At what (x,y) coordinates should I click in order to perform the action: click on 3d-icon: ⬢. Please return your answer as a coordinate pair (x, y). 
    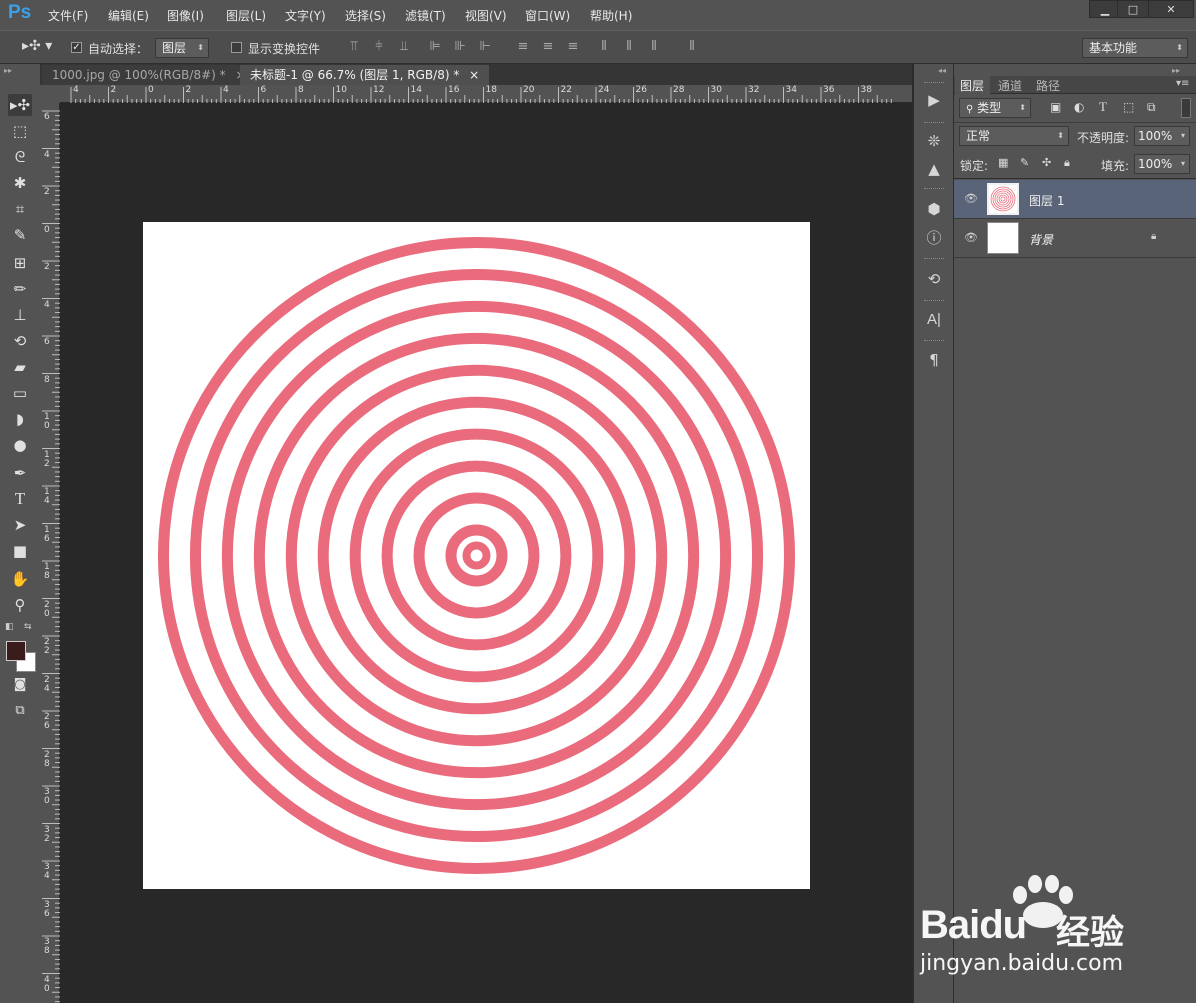
    Looking at the image, I should click on (934, 209).